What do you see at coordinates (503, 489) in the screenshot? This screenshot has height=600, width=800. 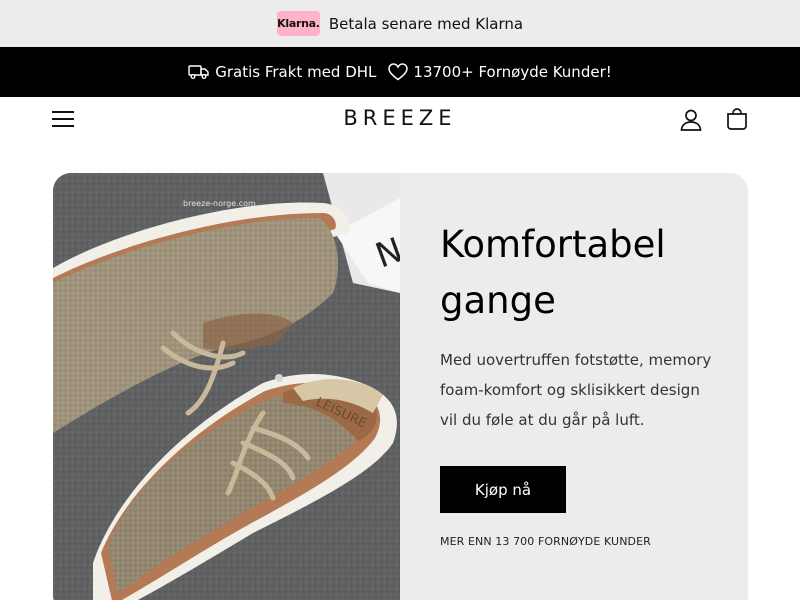 I see `buy-now-button: Kjøp nå` at bounding box center [503, 489].